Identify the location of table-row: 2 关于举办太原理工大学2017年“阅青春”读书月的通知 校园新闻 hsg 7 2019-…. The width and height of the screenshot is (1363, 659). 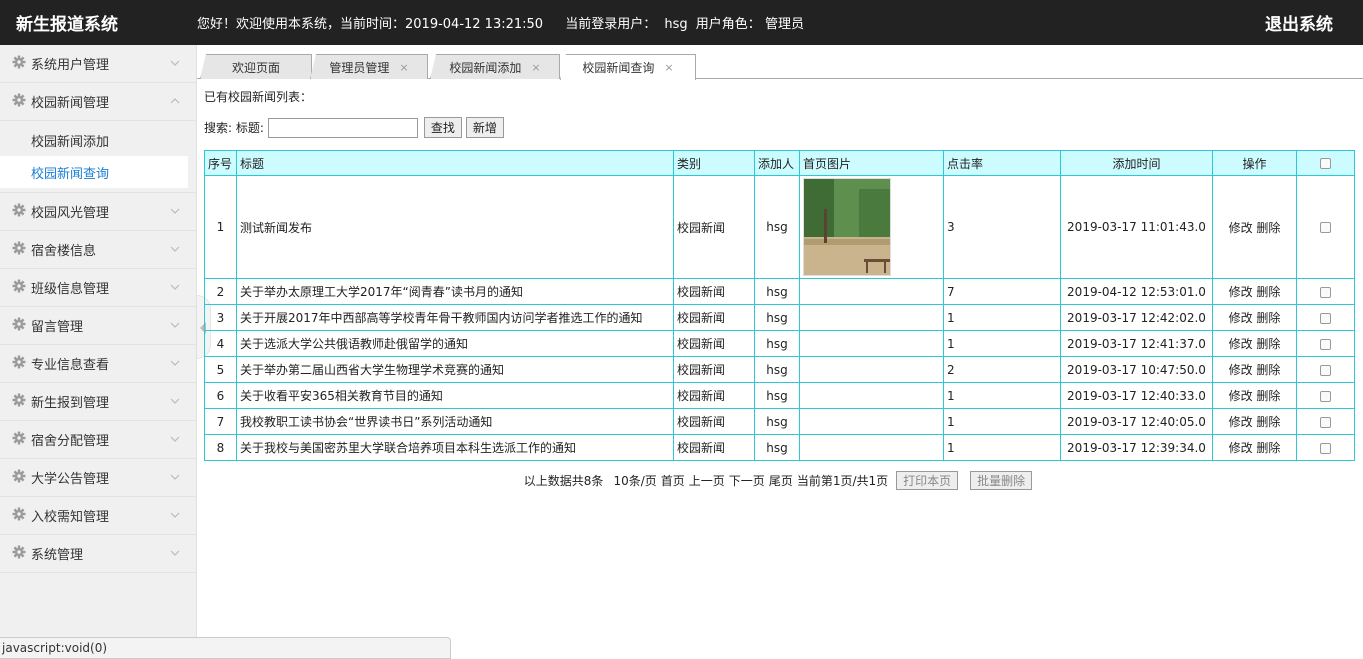
(779, 291).